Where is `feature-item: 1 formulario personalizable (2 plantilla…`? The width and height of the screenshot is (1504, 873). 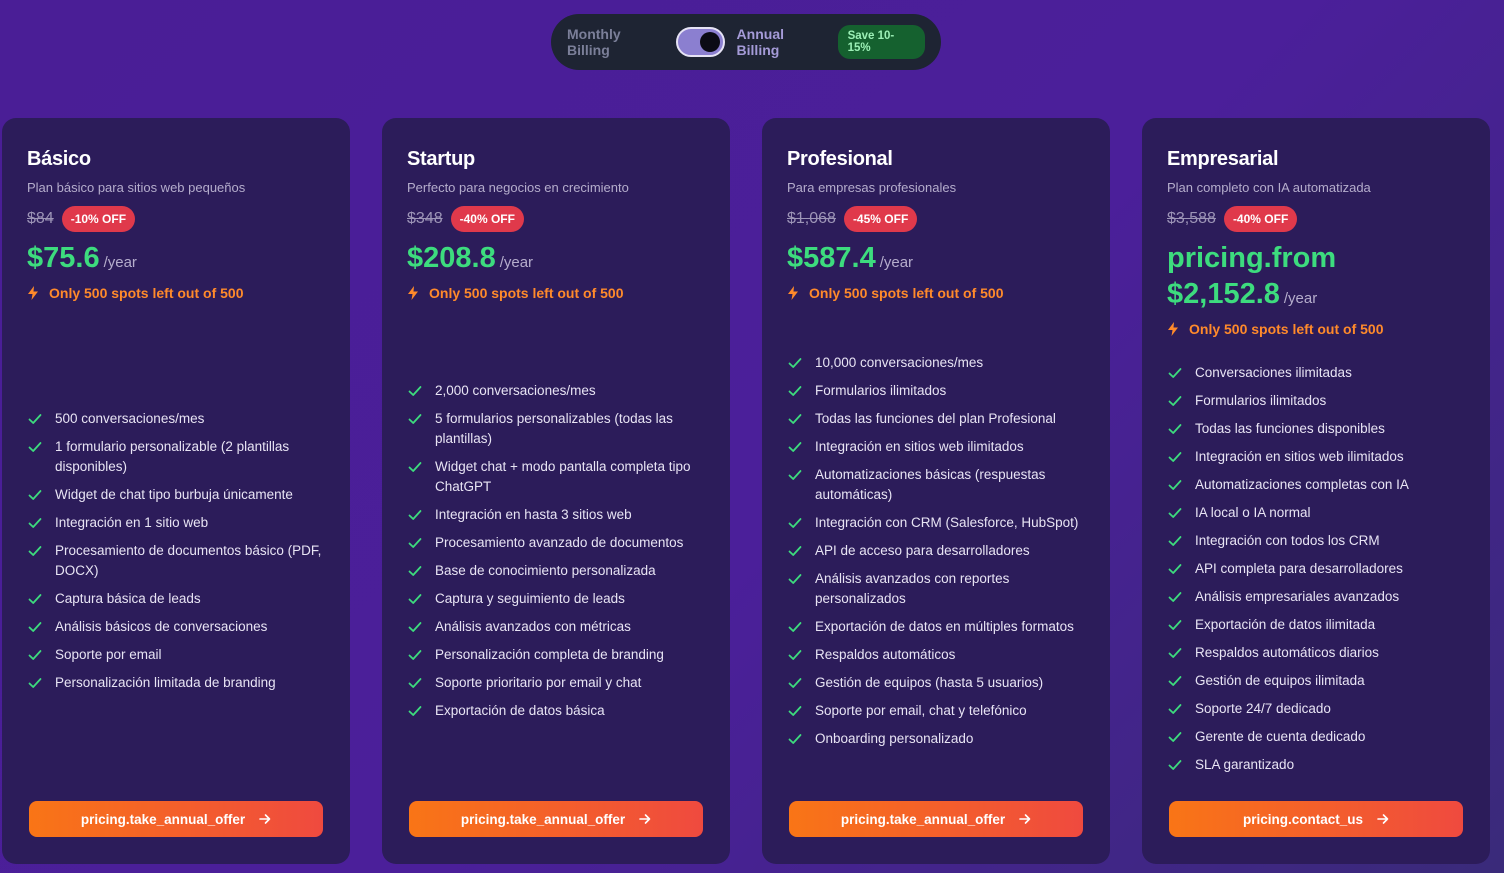 feature-item: 1 formulario personalizable (2 plantilla… is located at coordinates (178, 457).